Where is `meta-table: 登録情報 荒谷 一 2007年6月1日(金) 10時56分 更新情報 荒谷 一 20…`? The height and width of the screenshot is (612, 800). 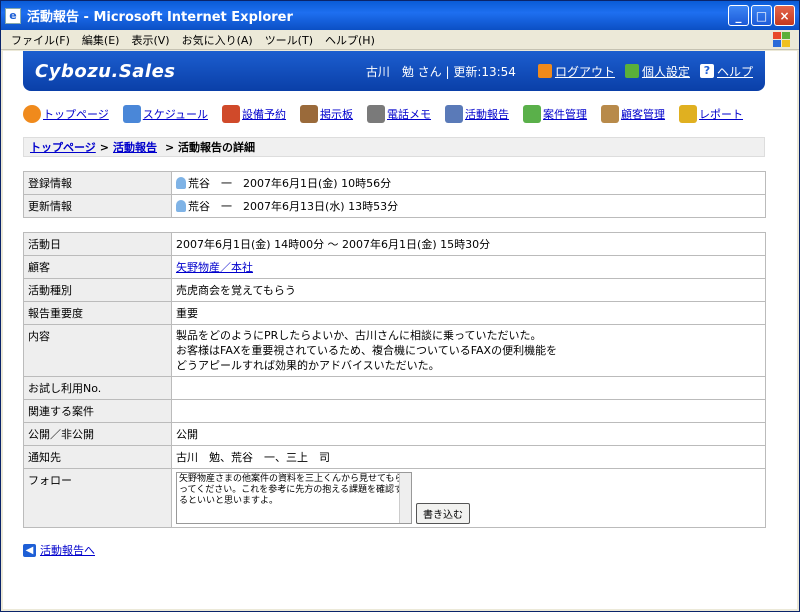 meta-table: 登録情報 荒谷 一 2007年6月1日(金) 10時56分 更新情報 荒谷 一 20… is located at coordinates (394, 194).